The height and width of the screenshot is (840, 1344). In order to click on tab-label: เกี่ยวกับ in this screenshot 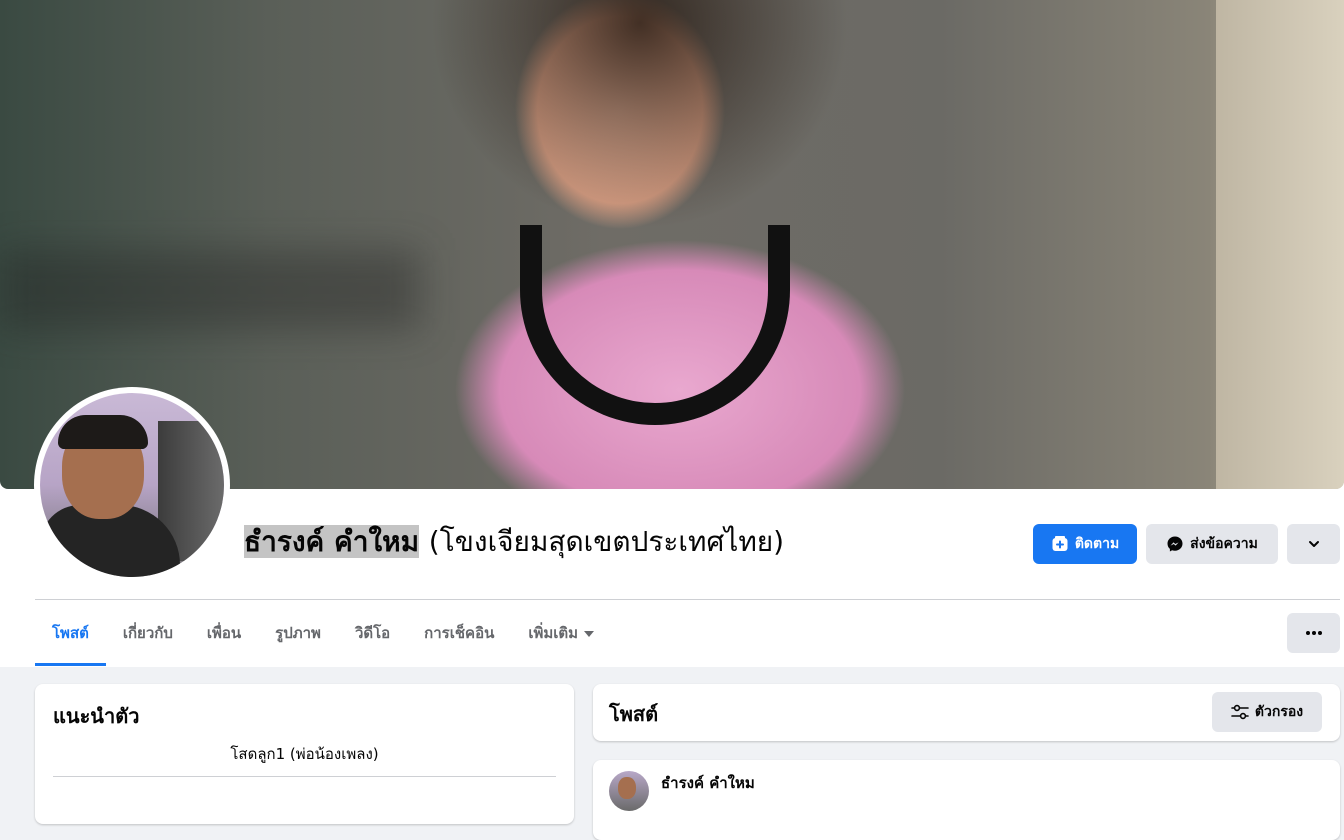, I will do `click(147, 633)`.